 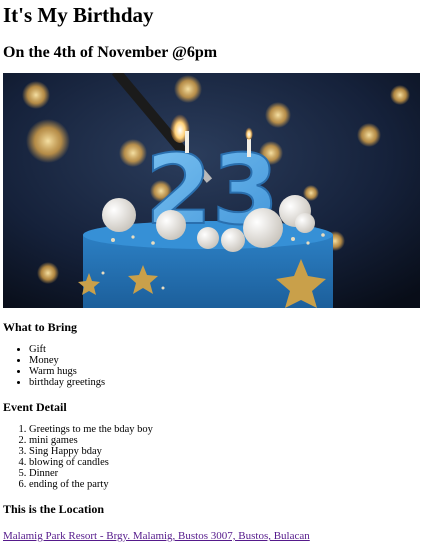 What do you see at coordinates (227, 440) in the screenshot?
I see `list-item: mini games` at bounding box center [227, 440].